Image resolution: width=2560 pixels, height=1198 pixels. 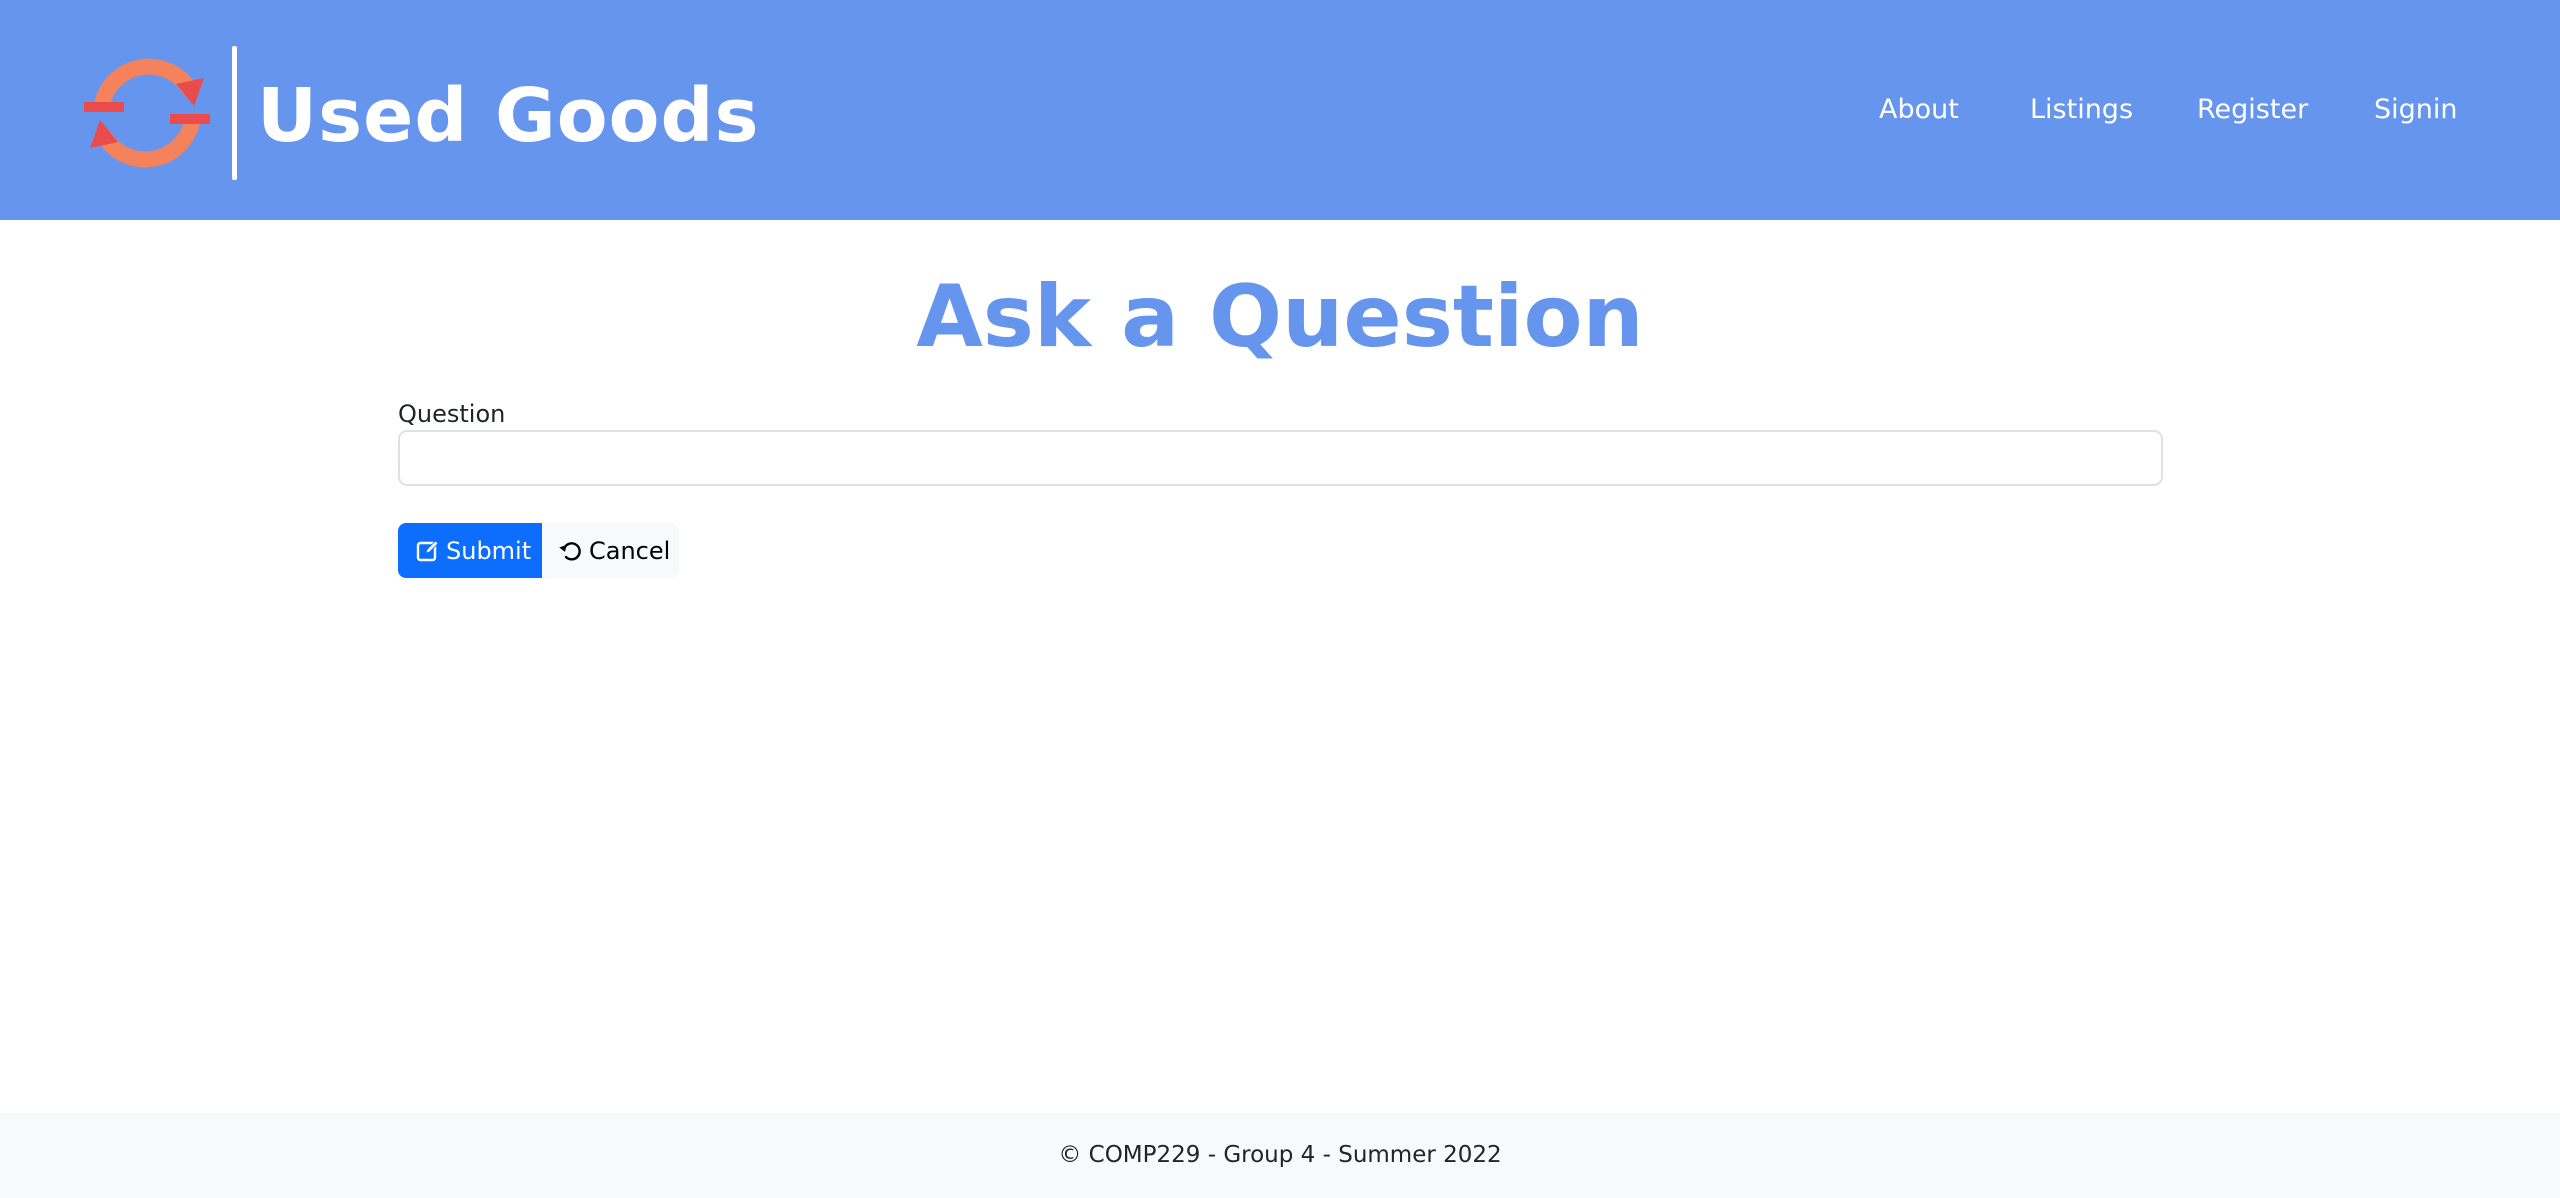 I want to click on nav-link-listings: Listings, so click(x=2081, y=110).